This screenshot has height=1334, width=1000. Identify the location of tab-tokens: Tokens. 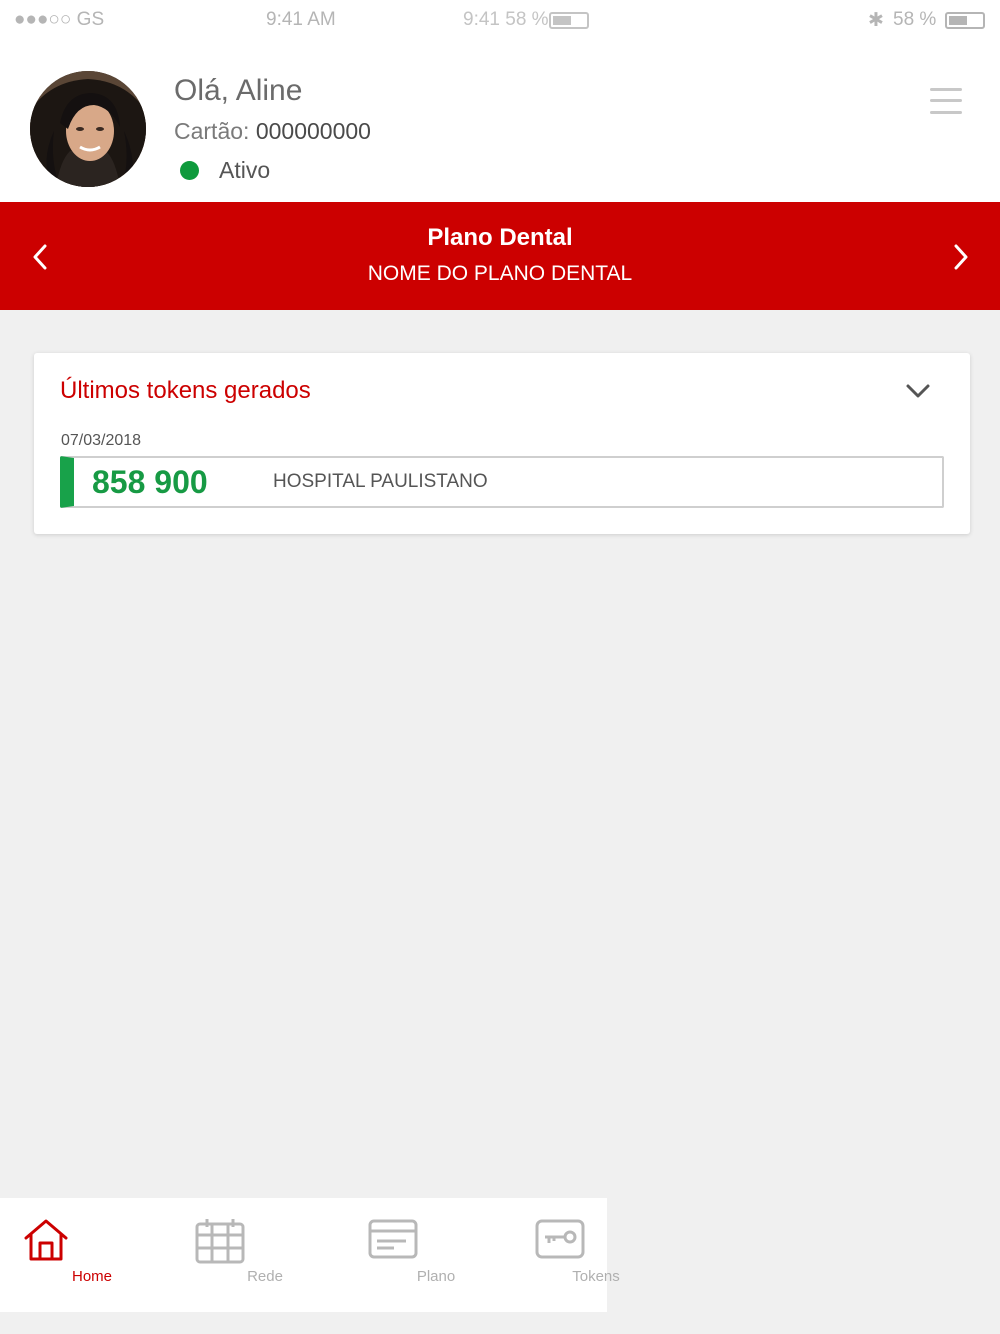
(570, 1255).